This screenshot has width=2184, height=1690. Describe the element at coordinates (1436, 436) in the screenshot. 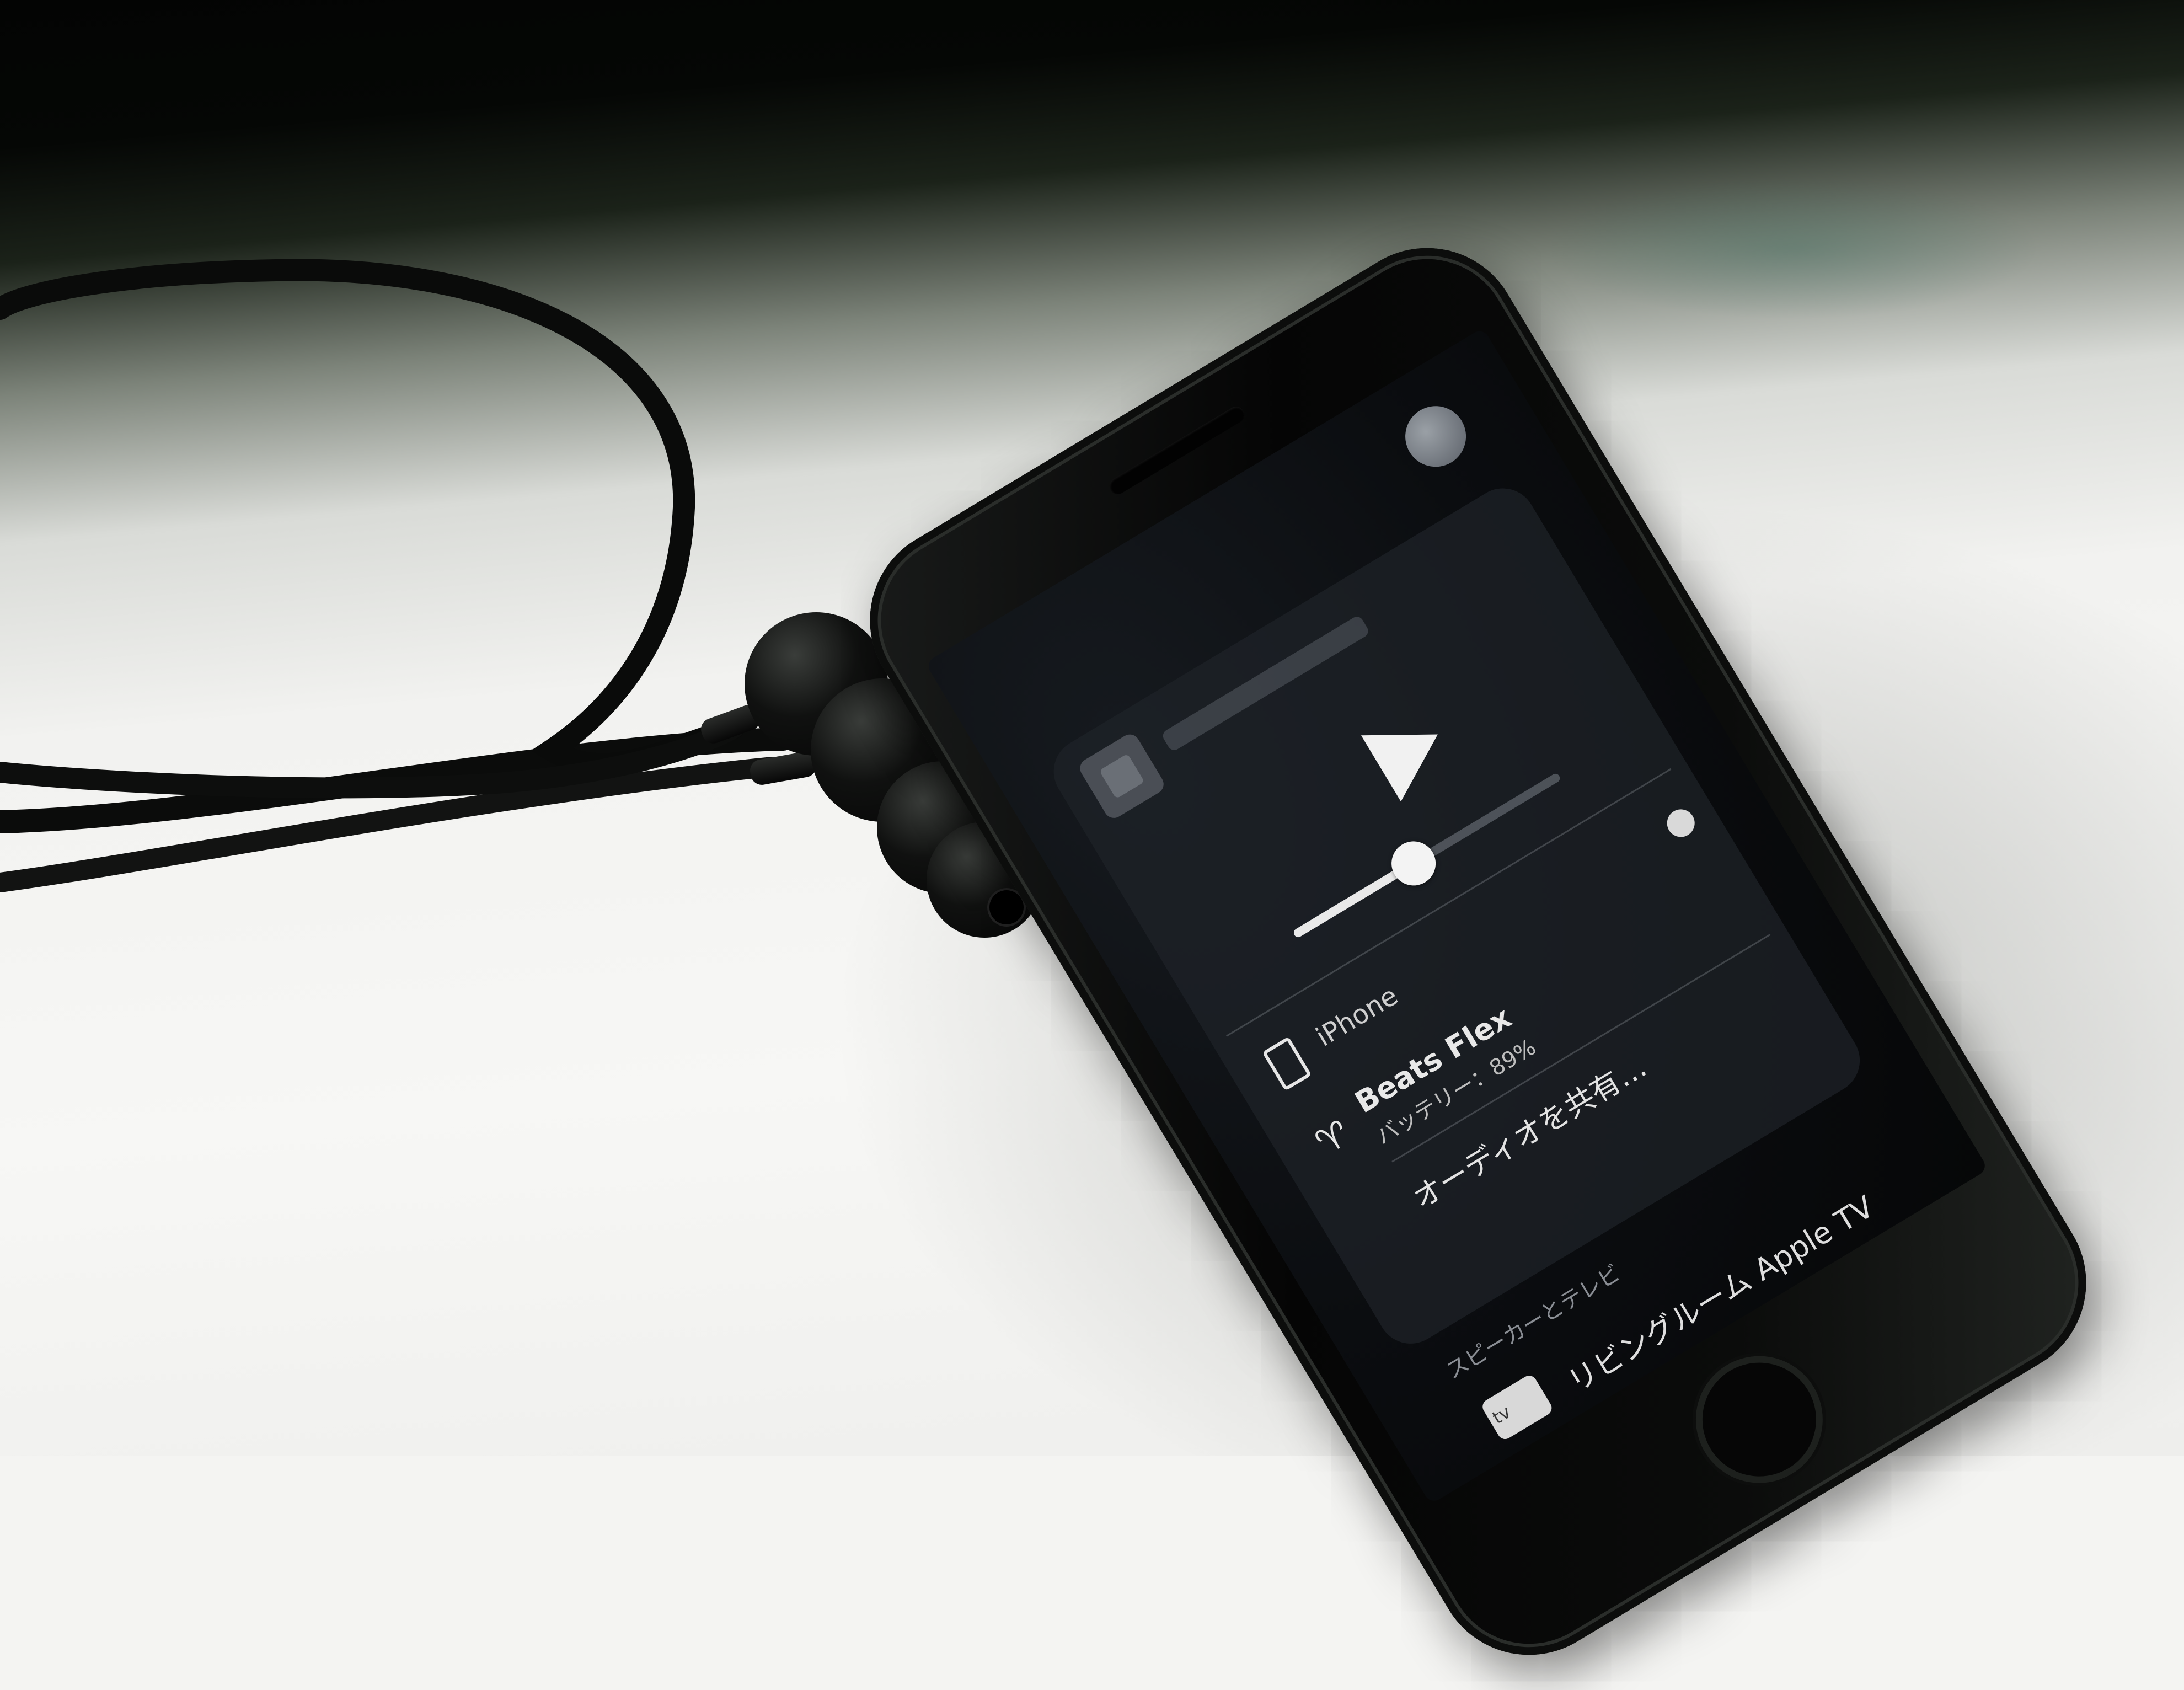

I see `airplay-icon` at that location.